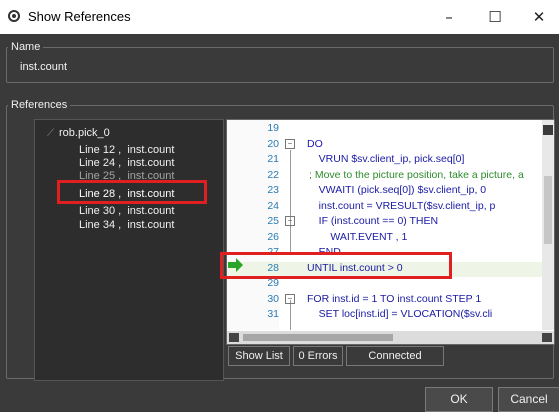  What do you see at coordinates (495, 17) in the screenshot?
I see `maximize-button: ☐` at bounding box center [495, 17].